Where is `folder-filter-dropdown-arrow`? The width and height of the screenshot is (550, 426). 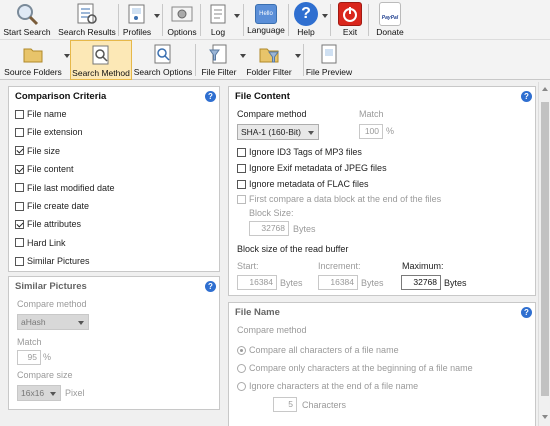 folder-filter-dropdown-arrow is located at coordinates (298, 56).